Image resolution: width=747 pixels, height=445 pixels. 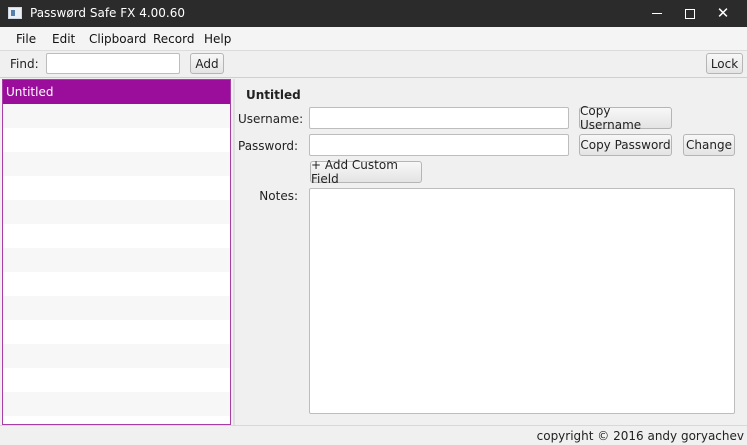 What do you see at coordinates (439, 145) in the screenshot?
I see `password-field` at bounding box center [439, 145].